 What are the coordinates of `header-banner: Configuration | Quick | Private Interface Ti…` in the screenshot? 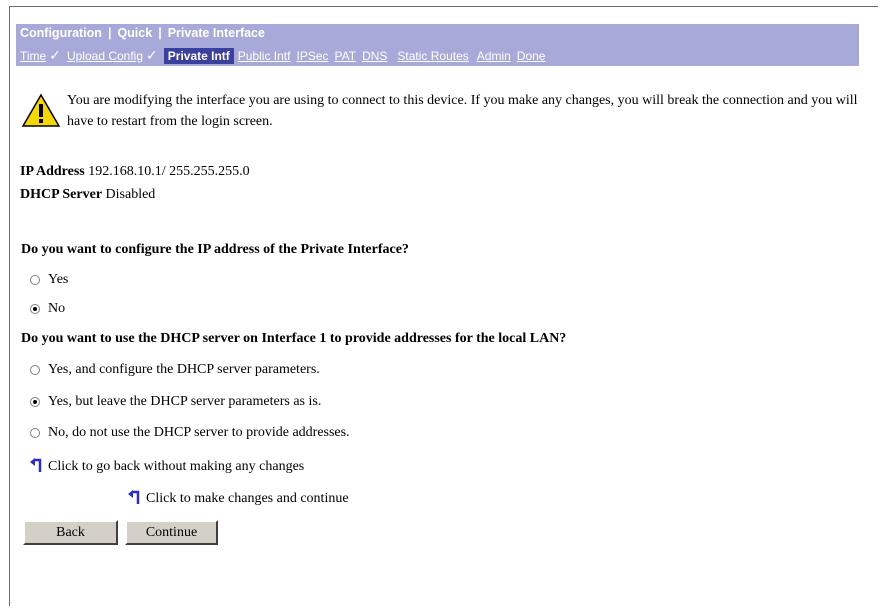 It's located at (437, 45).